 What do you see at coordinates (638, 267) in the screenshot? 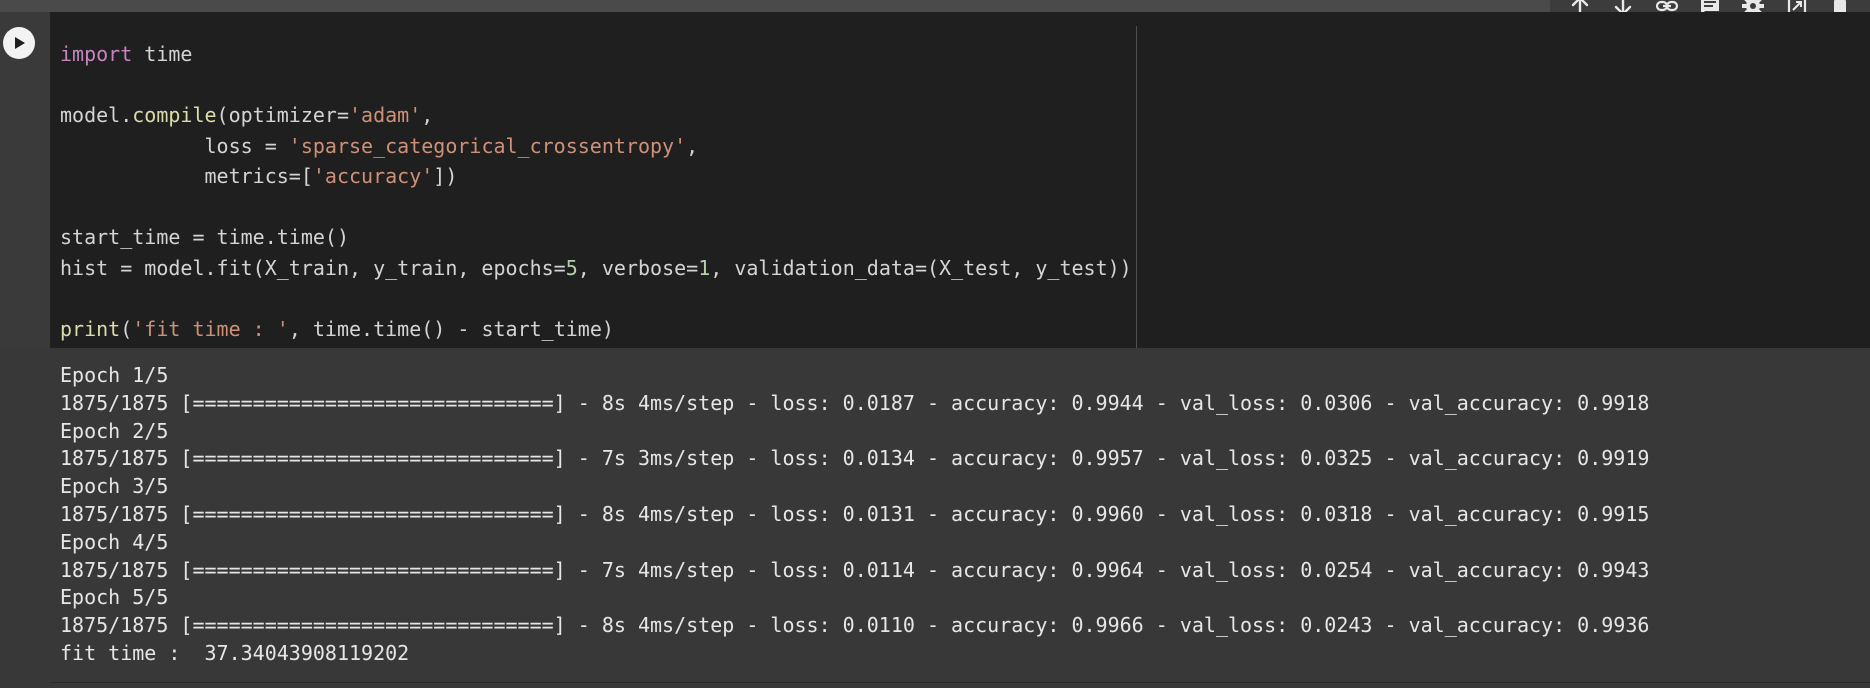
I see `code-token: , verbose=` at bounding box center [638, 267].